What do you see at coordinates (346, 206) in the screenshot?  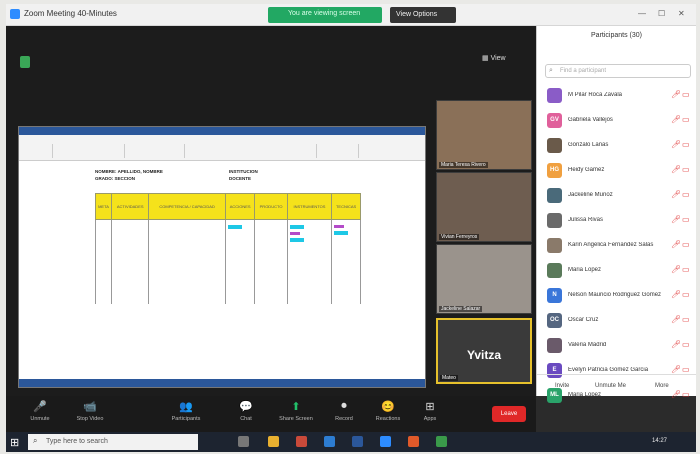 I see `table-header: TECNICAS` at bounding box center [346, 206].